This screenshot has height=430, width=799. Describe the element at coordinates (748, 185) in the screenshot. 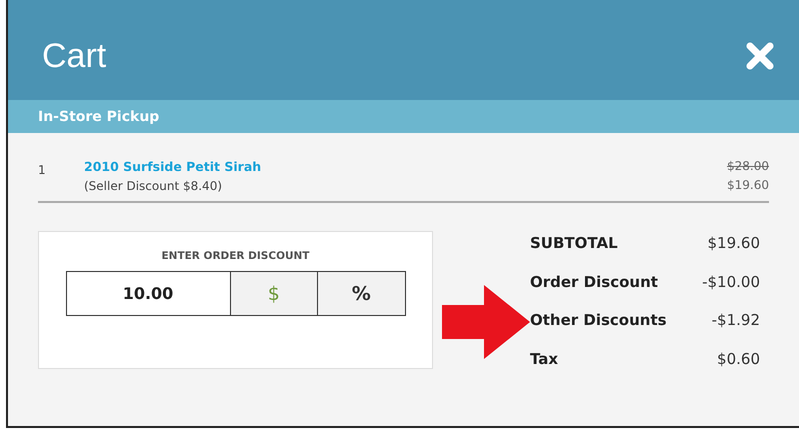

I see `item-price: $19.60` at that location.